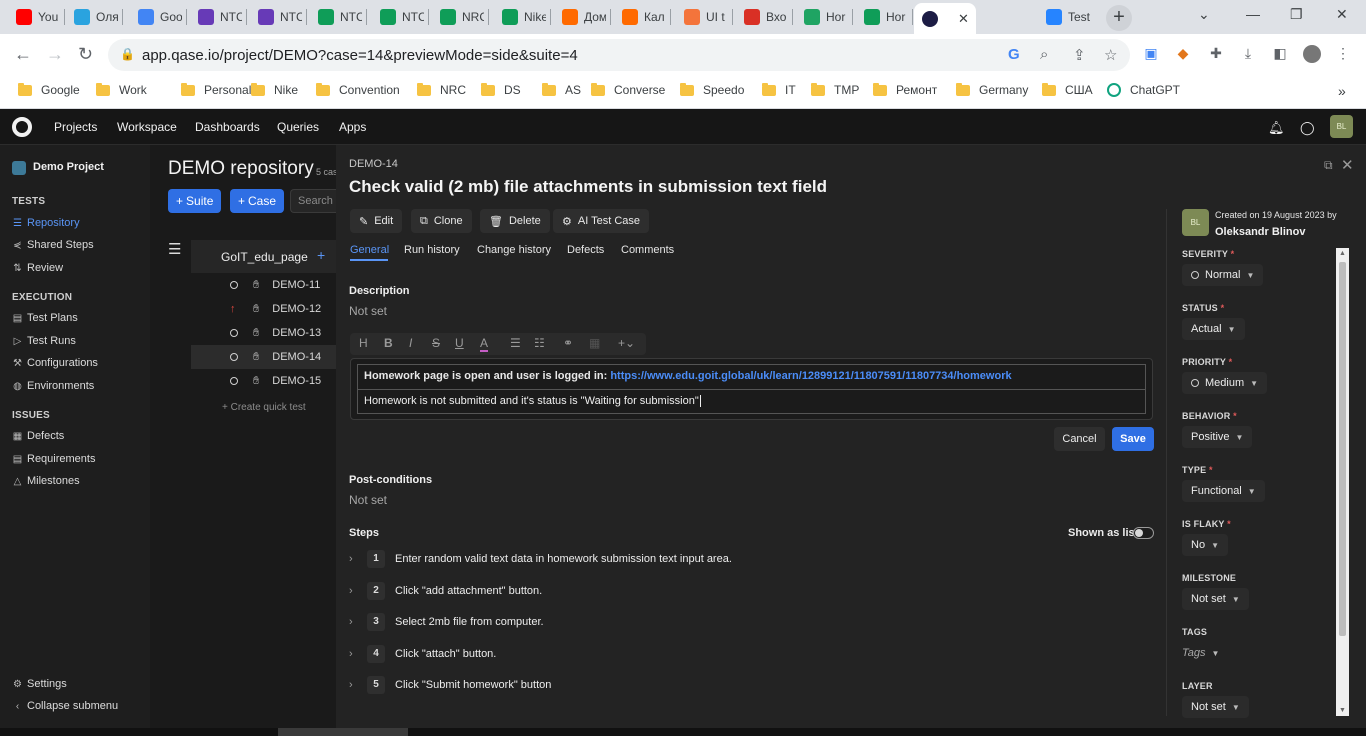 Image resolution: width=1366 pixels, height=736 pixels. What do you see at coordinates (1119, 18) in the screenshot?
I see `new-tab-button: +` at bounding box center [1119, 18].